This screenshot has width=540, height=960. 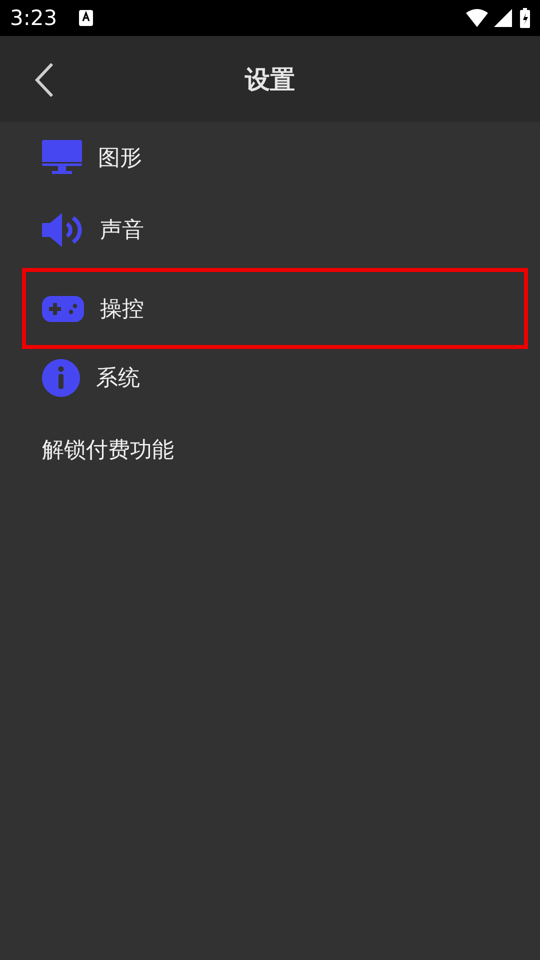 What do you see at coordinates (61, 378) in the screenshot?
I see `info-icon` at bounding box center [61, 378].